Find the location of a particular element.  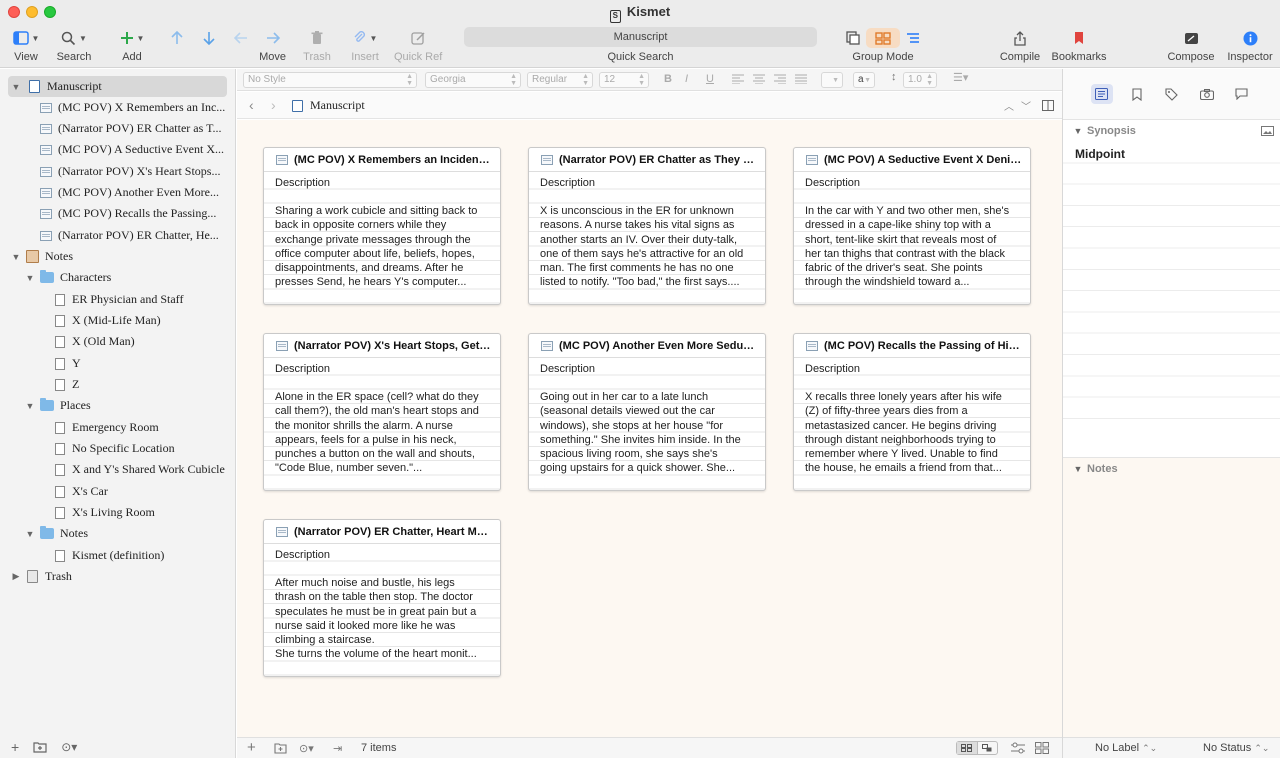

arrow-left-icon is located at coordinates (241, 38).